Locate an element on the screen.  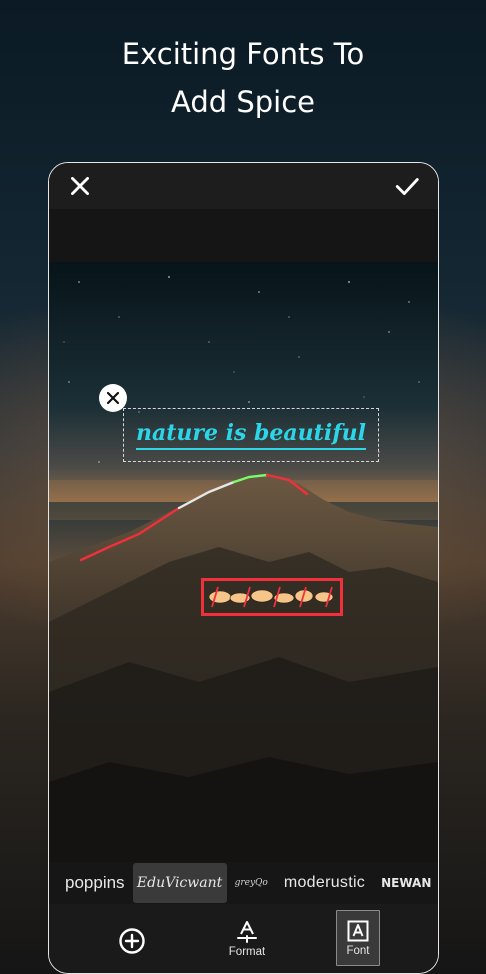
font-icon is located at coordinates (358, 930).